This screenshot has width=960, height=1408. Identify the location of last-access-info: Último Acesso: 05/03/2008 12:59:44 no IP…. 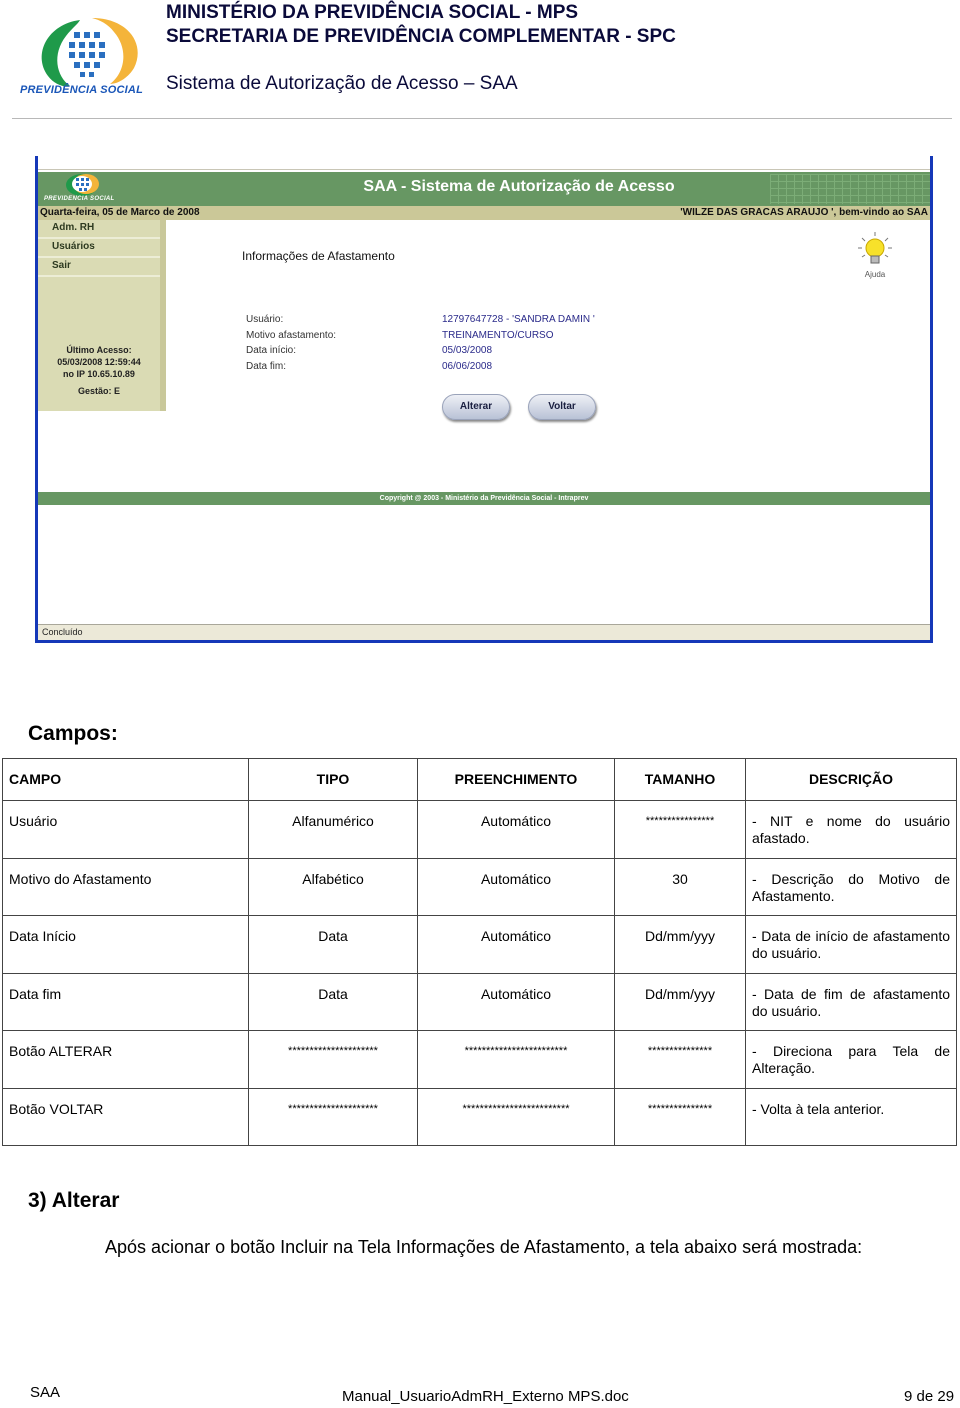
(99, 362).